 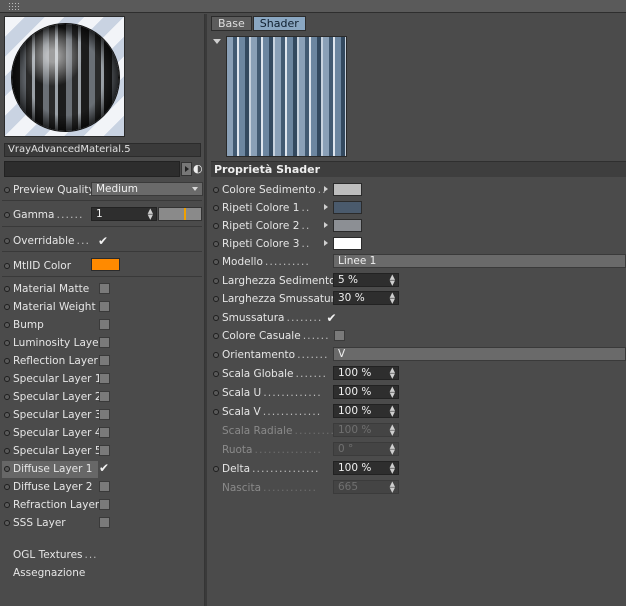 I want to click on gamma-slider, so click(x=180, y=214).